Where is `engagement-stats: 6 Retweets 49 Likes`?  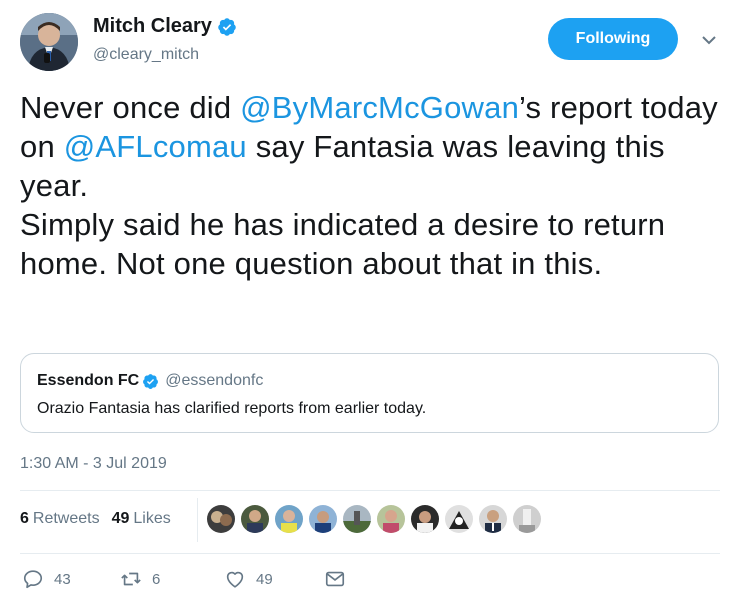
engagement-stats: 6 Retweets 49 Likes is located at coordinates (95, 519).